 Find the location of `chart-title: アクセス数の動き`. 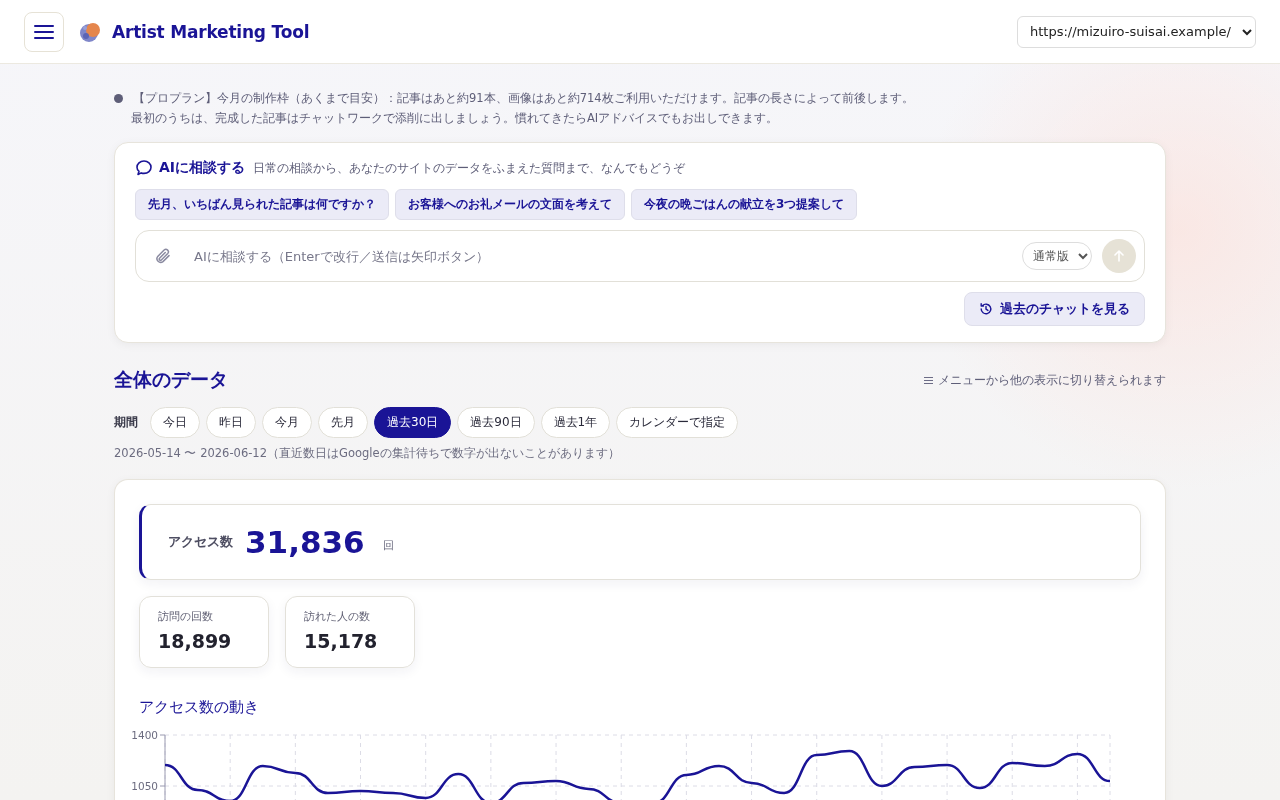

chart-title: アクセス数の動き is located at coordinates (199, 707).